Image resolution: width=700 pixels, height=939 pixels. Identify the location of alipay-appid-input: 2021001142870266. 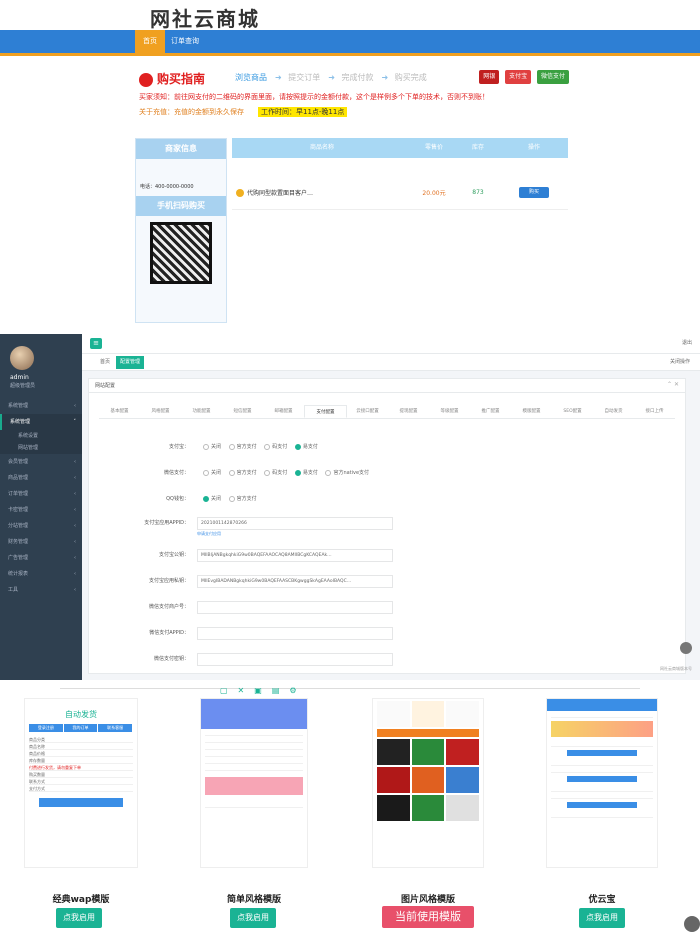
(295, 523).